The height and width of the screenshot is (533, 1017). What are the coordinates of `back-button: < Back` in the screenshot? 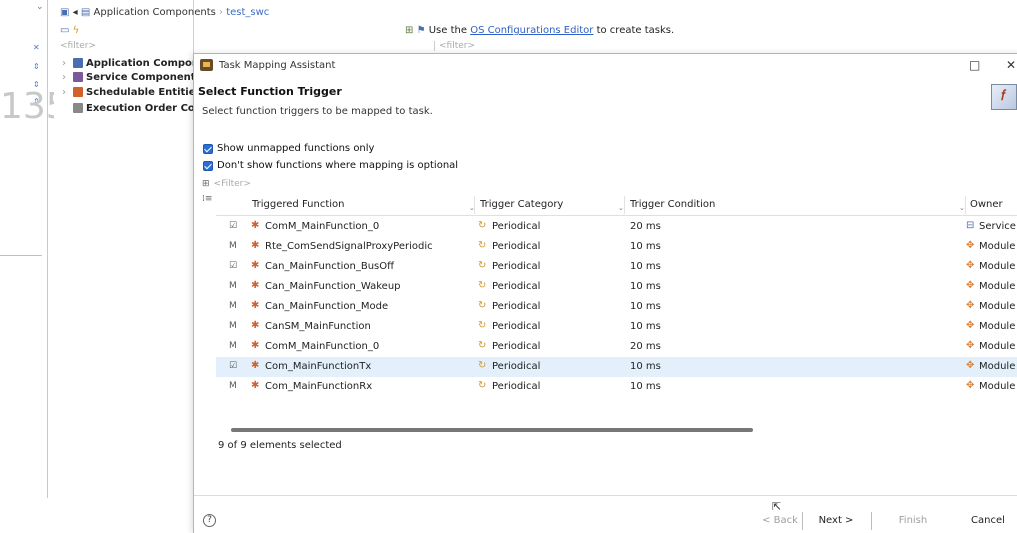 It's located at (780, 521).